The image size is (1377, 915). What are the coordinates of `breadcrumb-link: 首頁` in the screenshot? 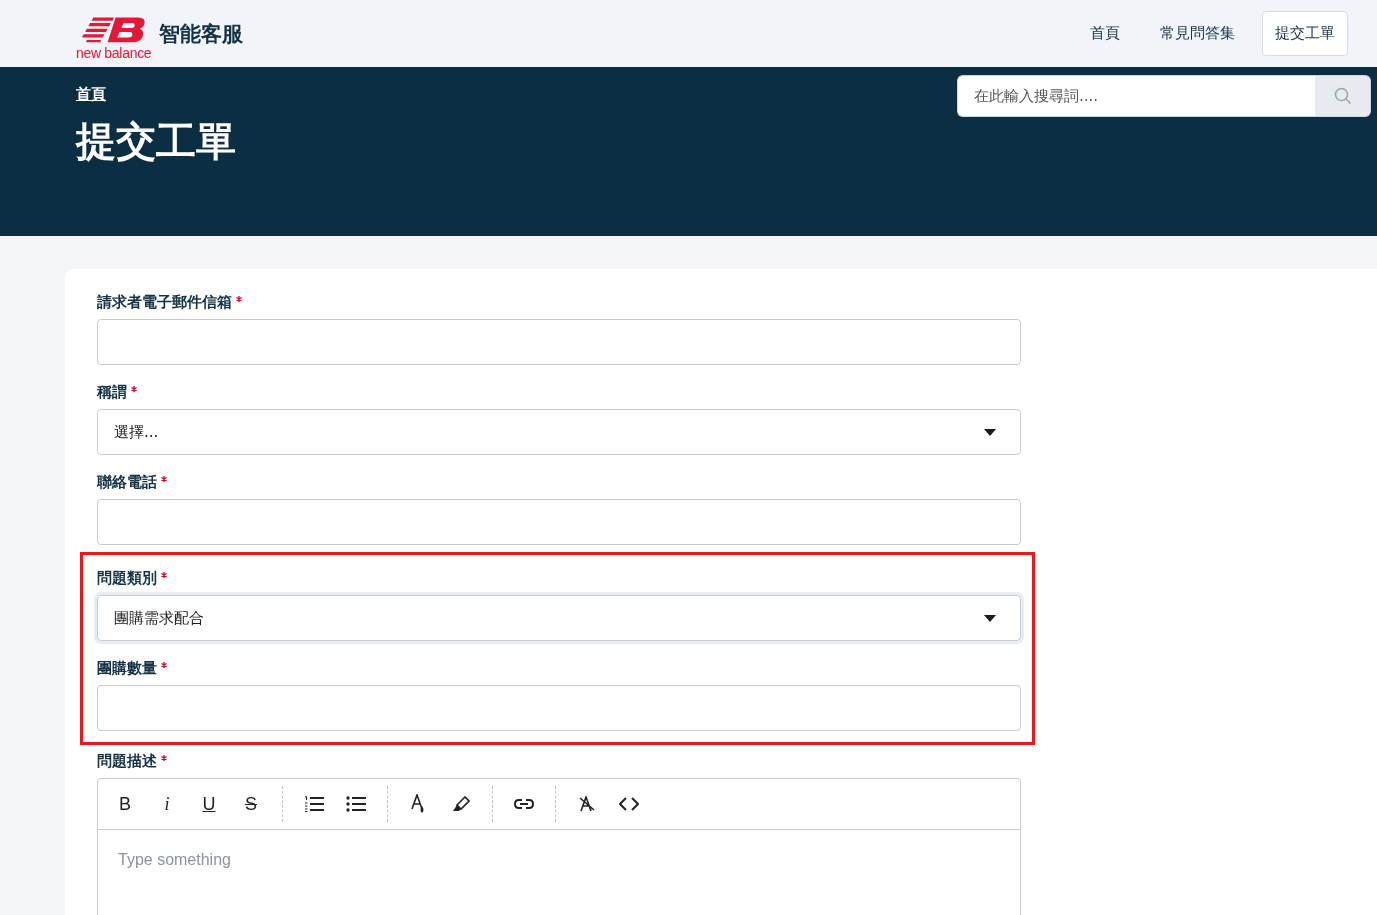 It's located at (91, 94).